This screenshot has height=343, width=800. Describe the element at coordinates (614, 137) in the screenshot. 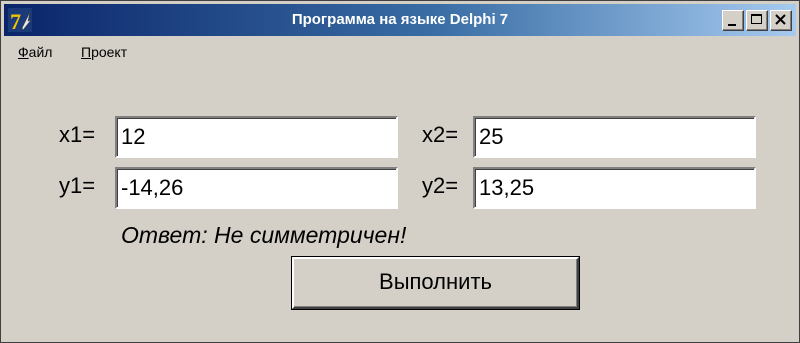

I see `x2-input: 25` at that location.